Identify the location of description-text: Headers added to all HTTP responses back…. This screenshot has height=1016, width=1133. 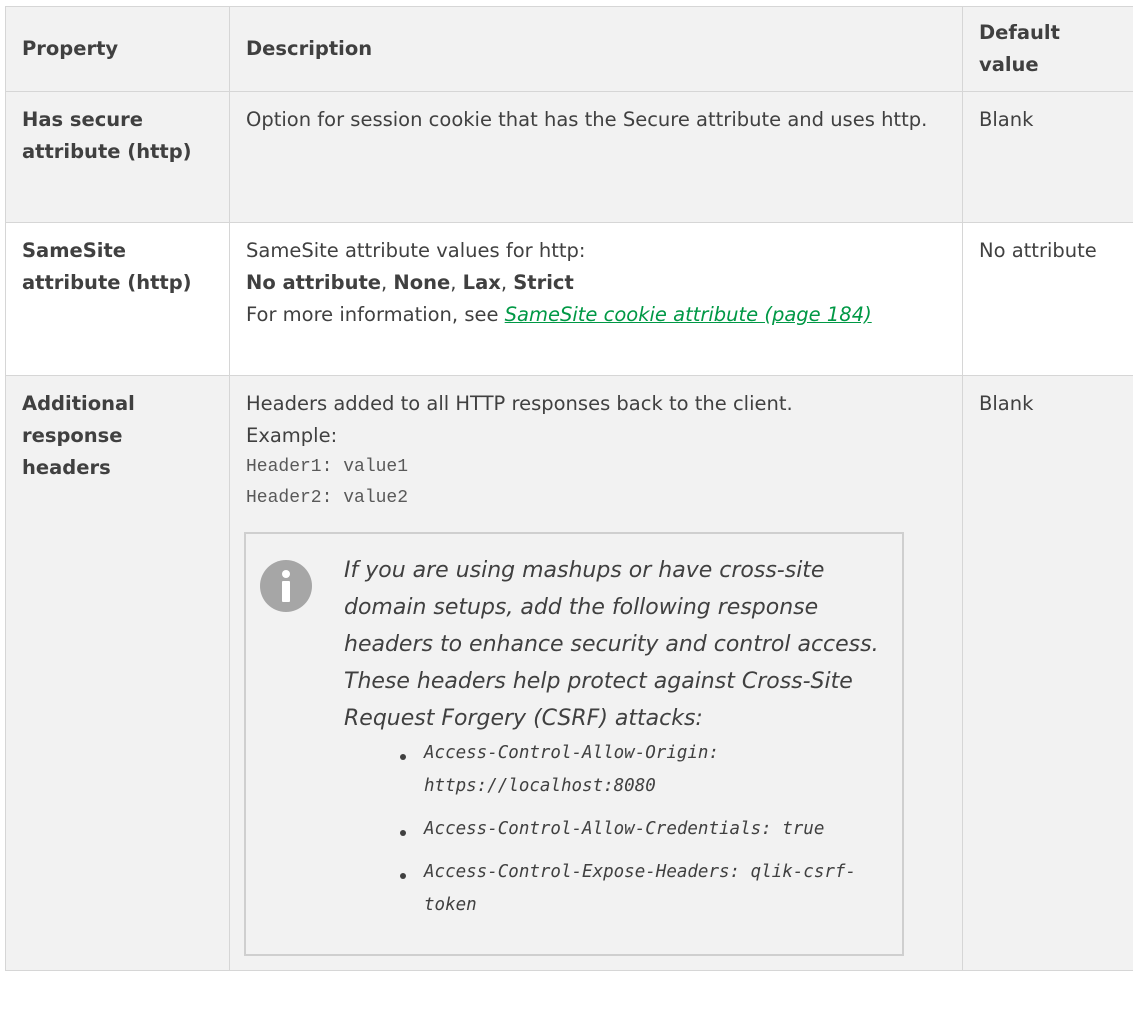
(519, 403).